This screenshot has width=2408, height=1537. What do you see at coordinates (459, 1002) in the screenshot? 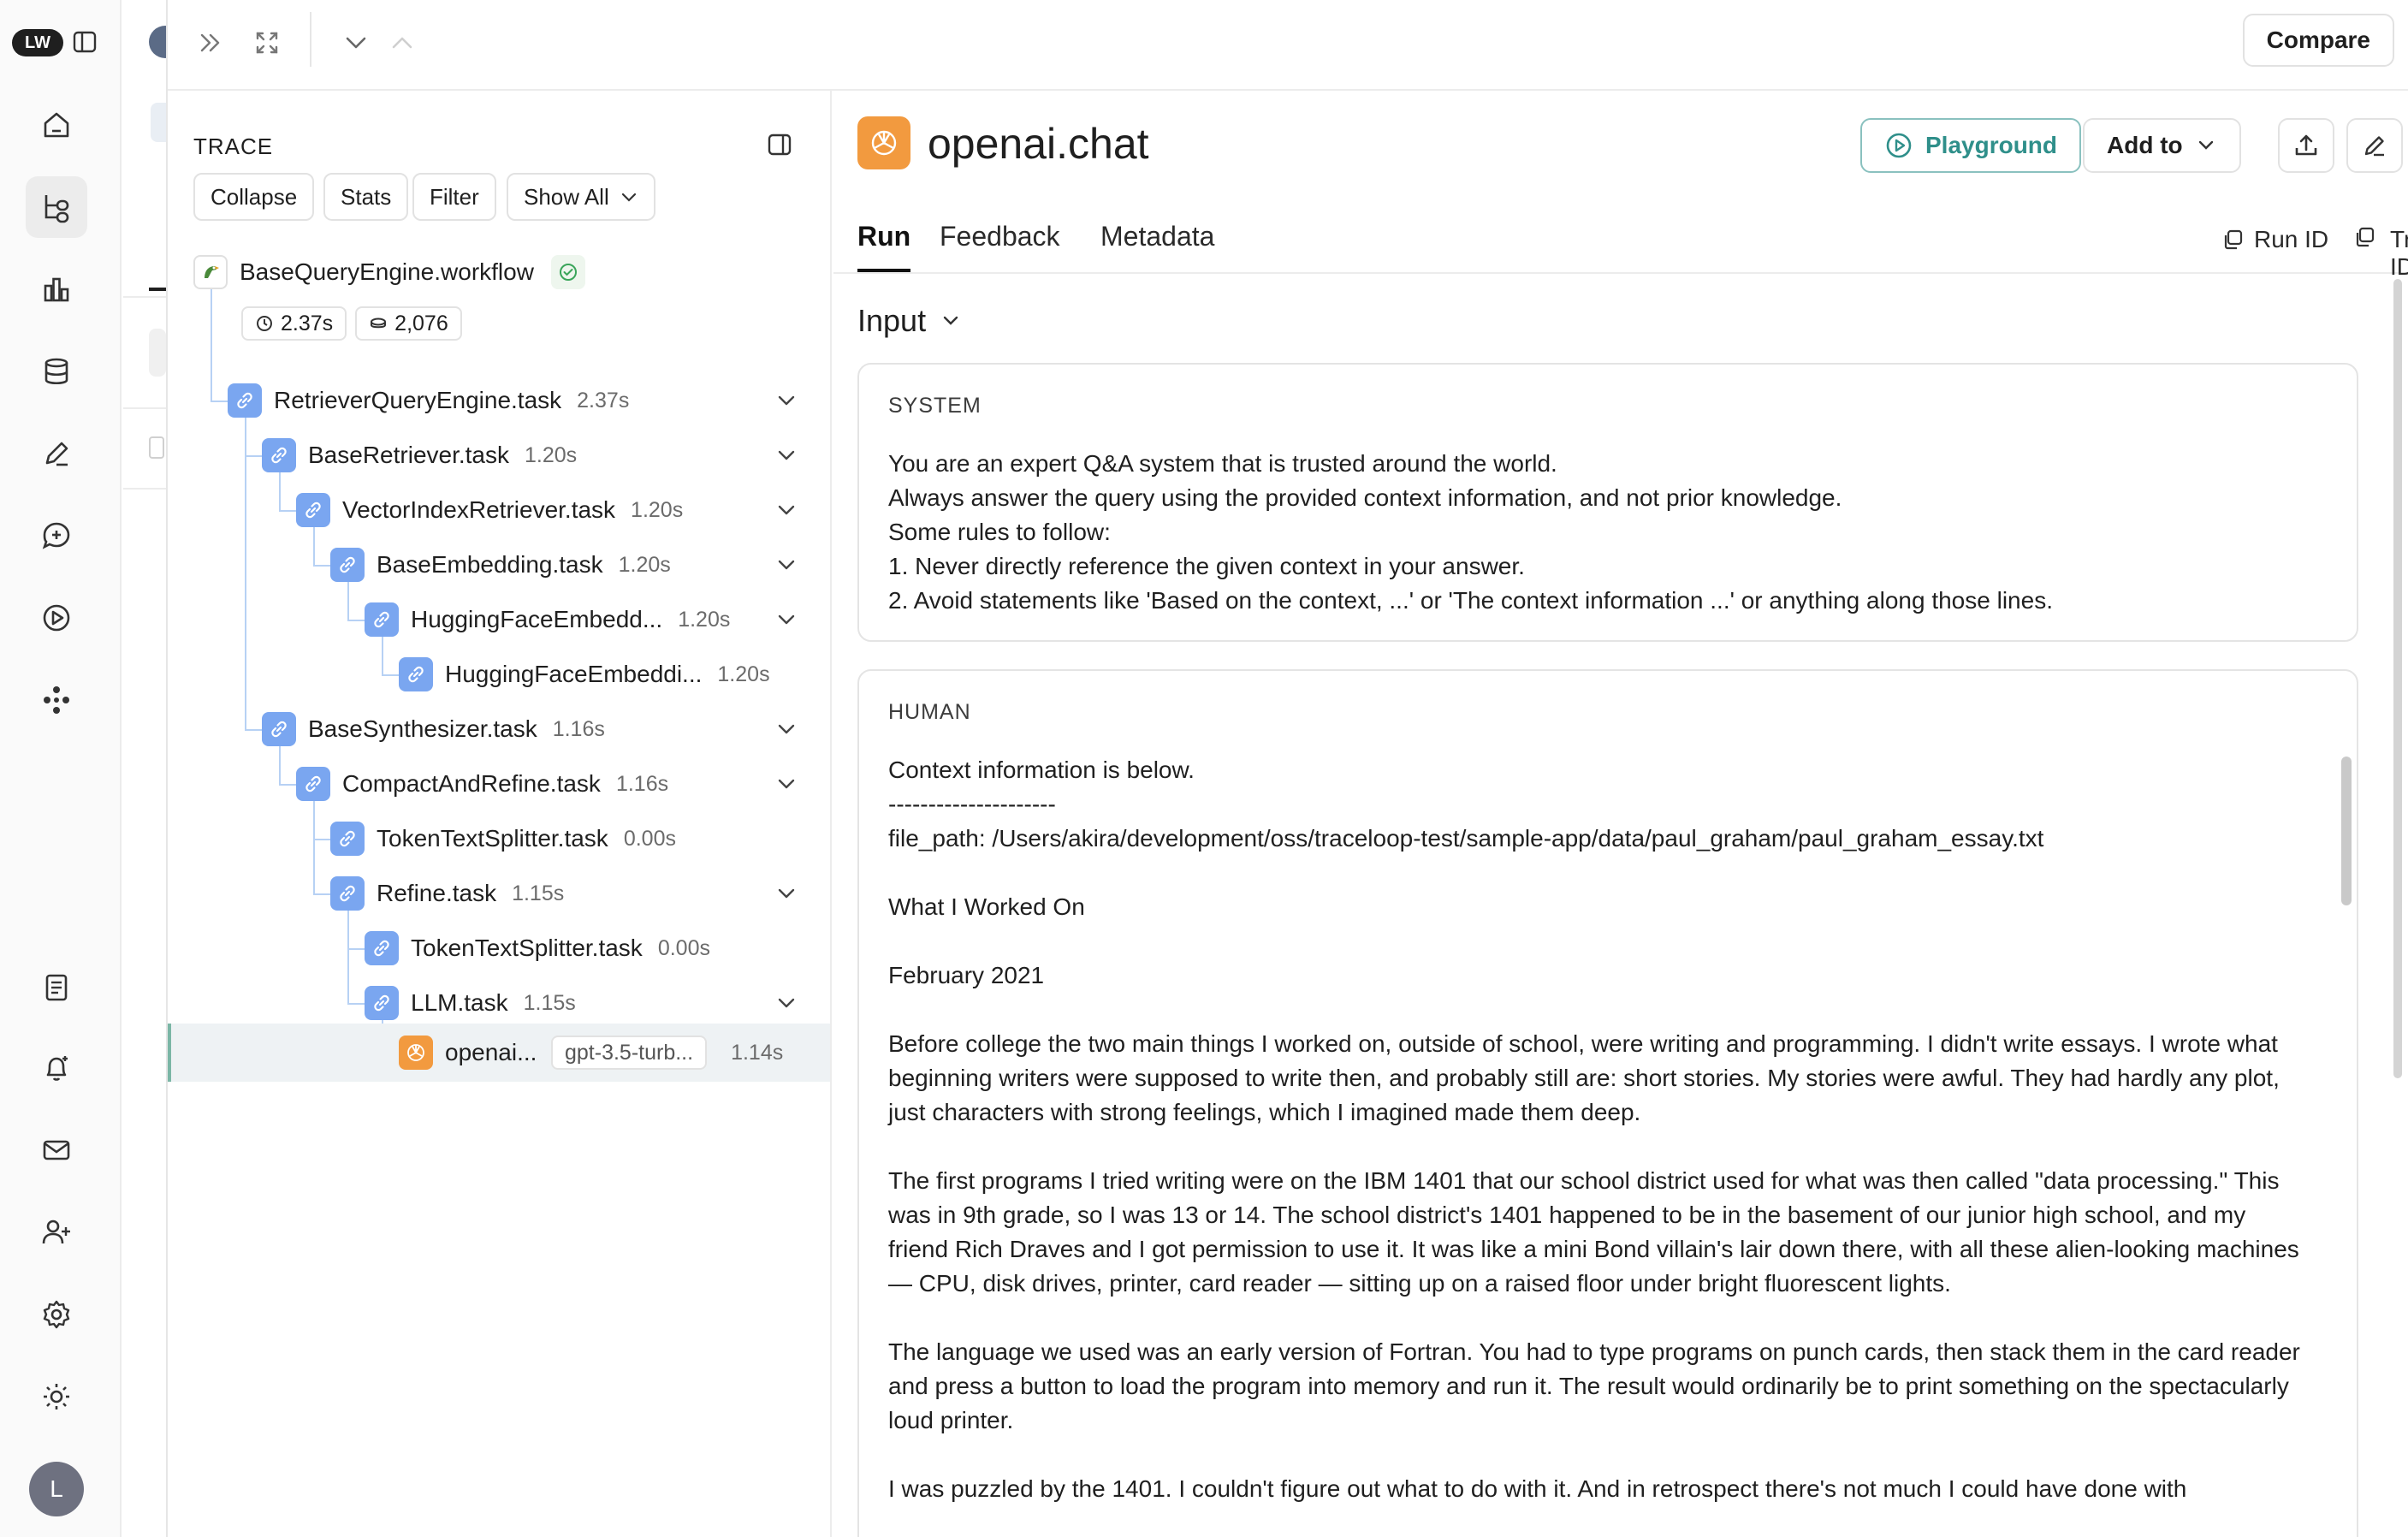
I see `trace-node-name: LLM.task` at bounding box center [459, 1002].